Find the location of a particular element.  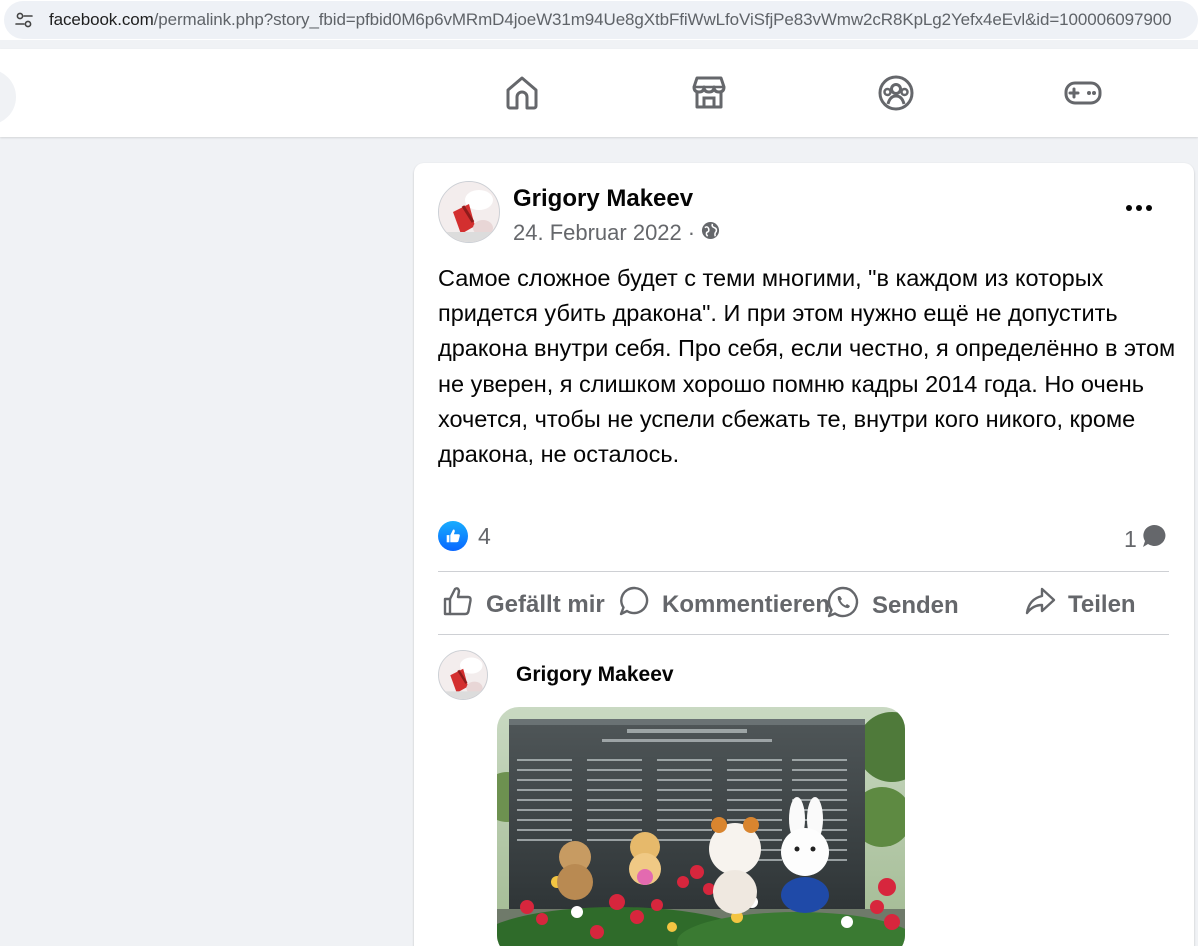

more-options-button is located at coordinates (1139, 208).